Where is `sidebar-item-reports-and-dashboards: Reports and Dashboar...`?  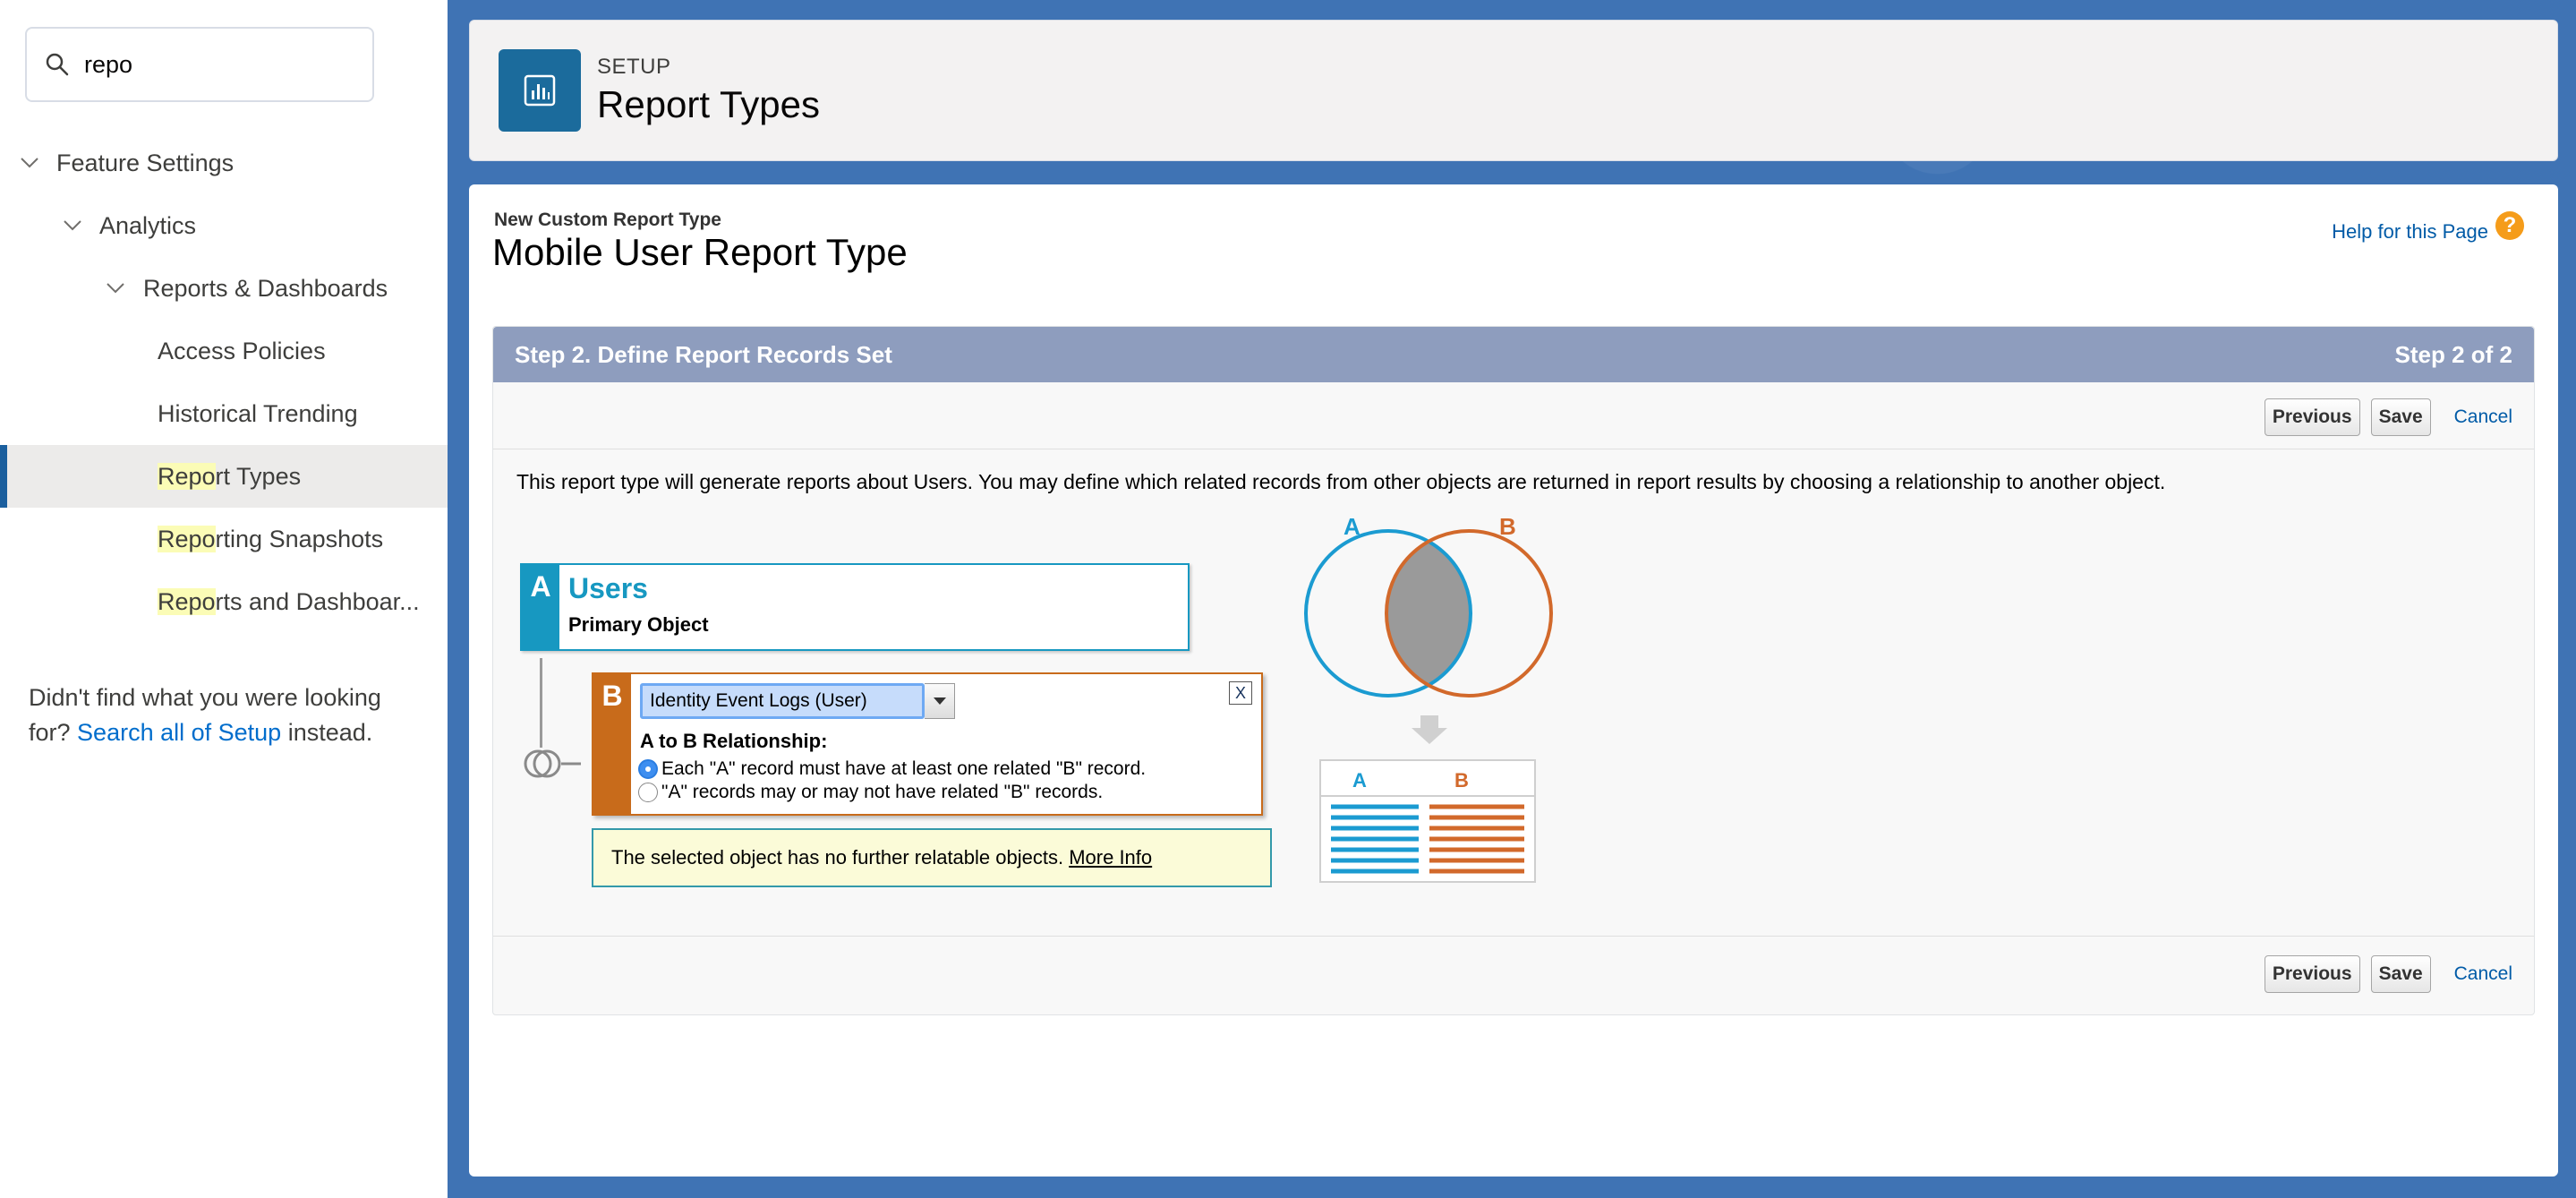
sidebar-item-reports-and-dashboards: Reports and Dashboar... is located at coordinates (224, 601).